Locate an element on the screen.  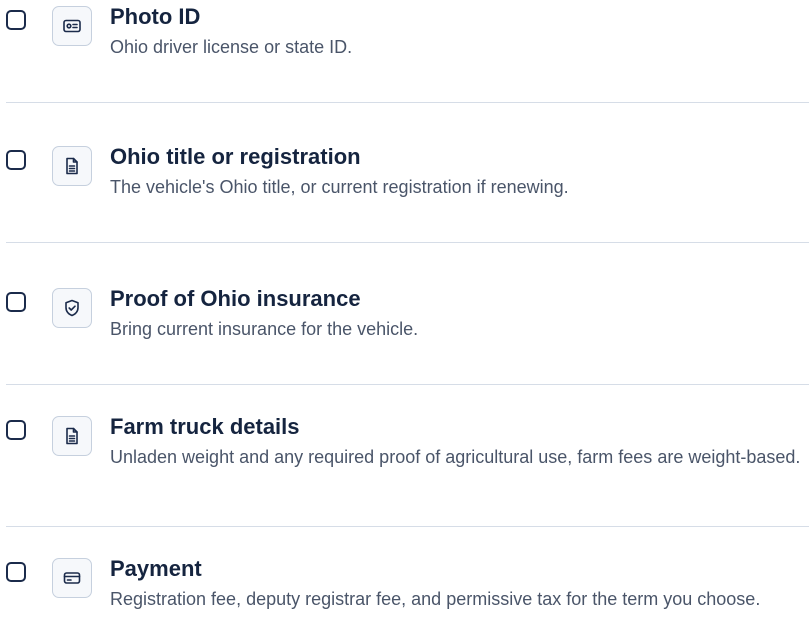
payment-checkbox is located at coordinates (16, 572).